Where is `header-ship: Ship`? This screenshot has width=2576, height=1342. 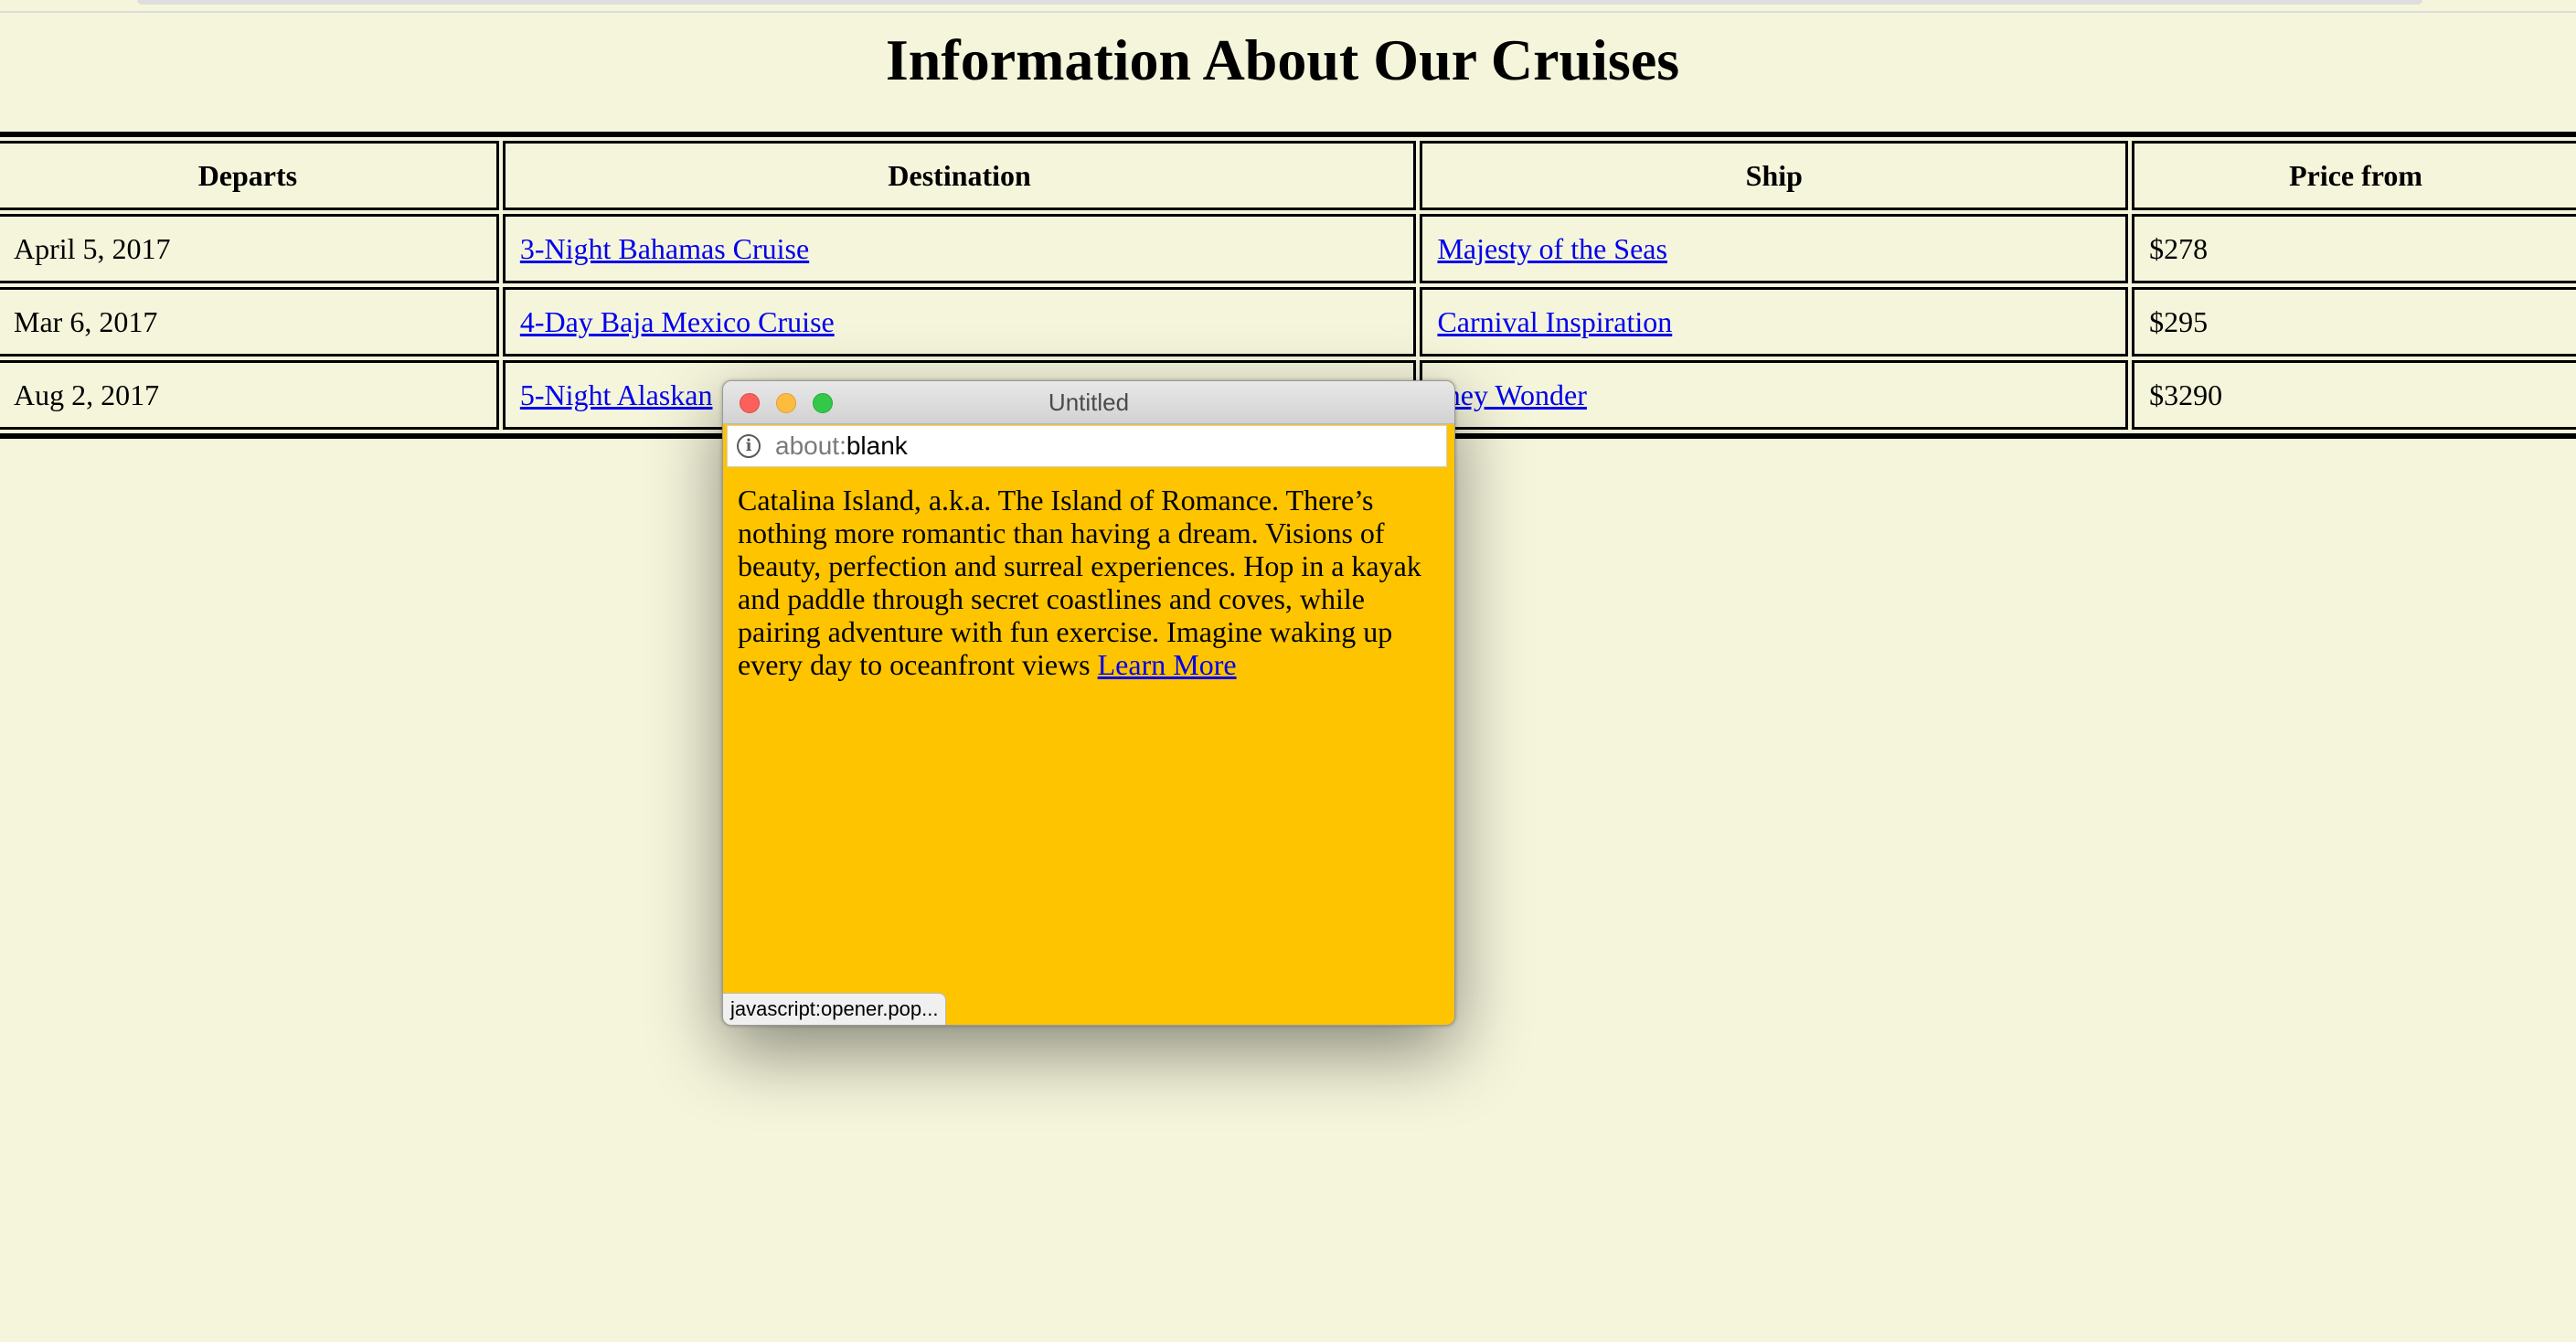 header-ship: Ship is located at coordinates (1774, 175).